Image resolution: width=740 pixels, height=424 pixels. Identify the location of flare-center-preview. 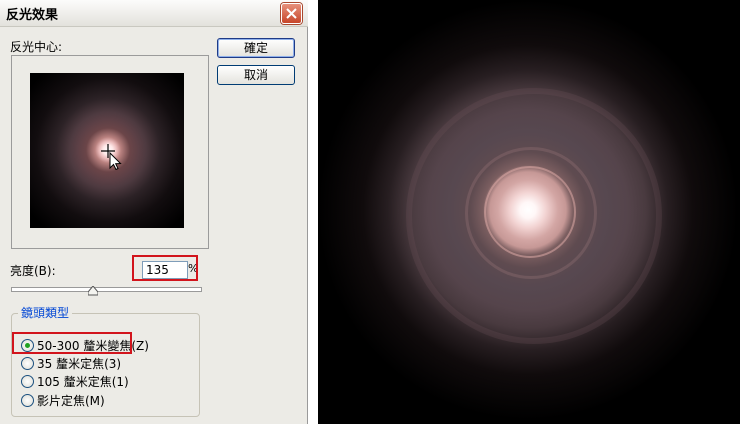
(107, 150).